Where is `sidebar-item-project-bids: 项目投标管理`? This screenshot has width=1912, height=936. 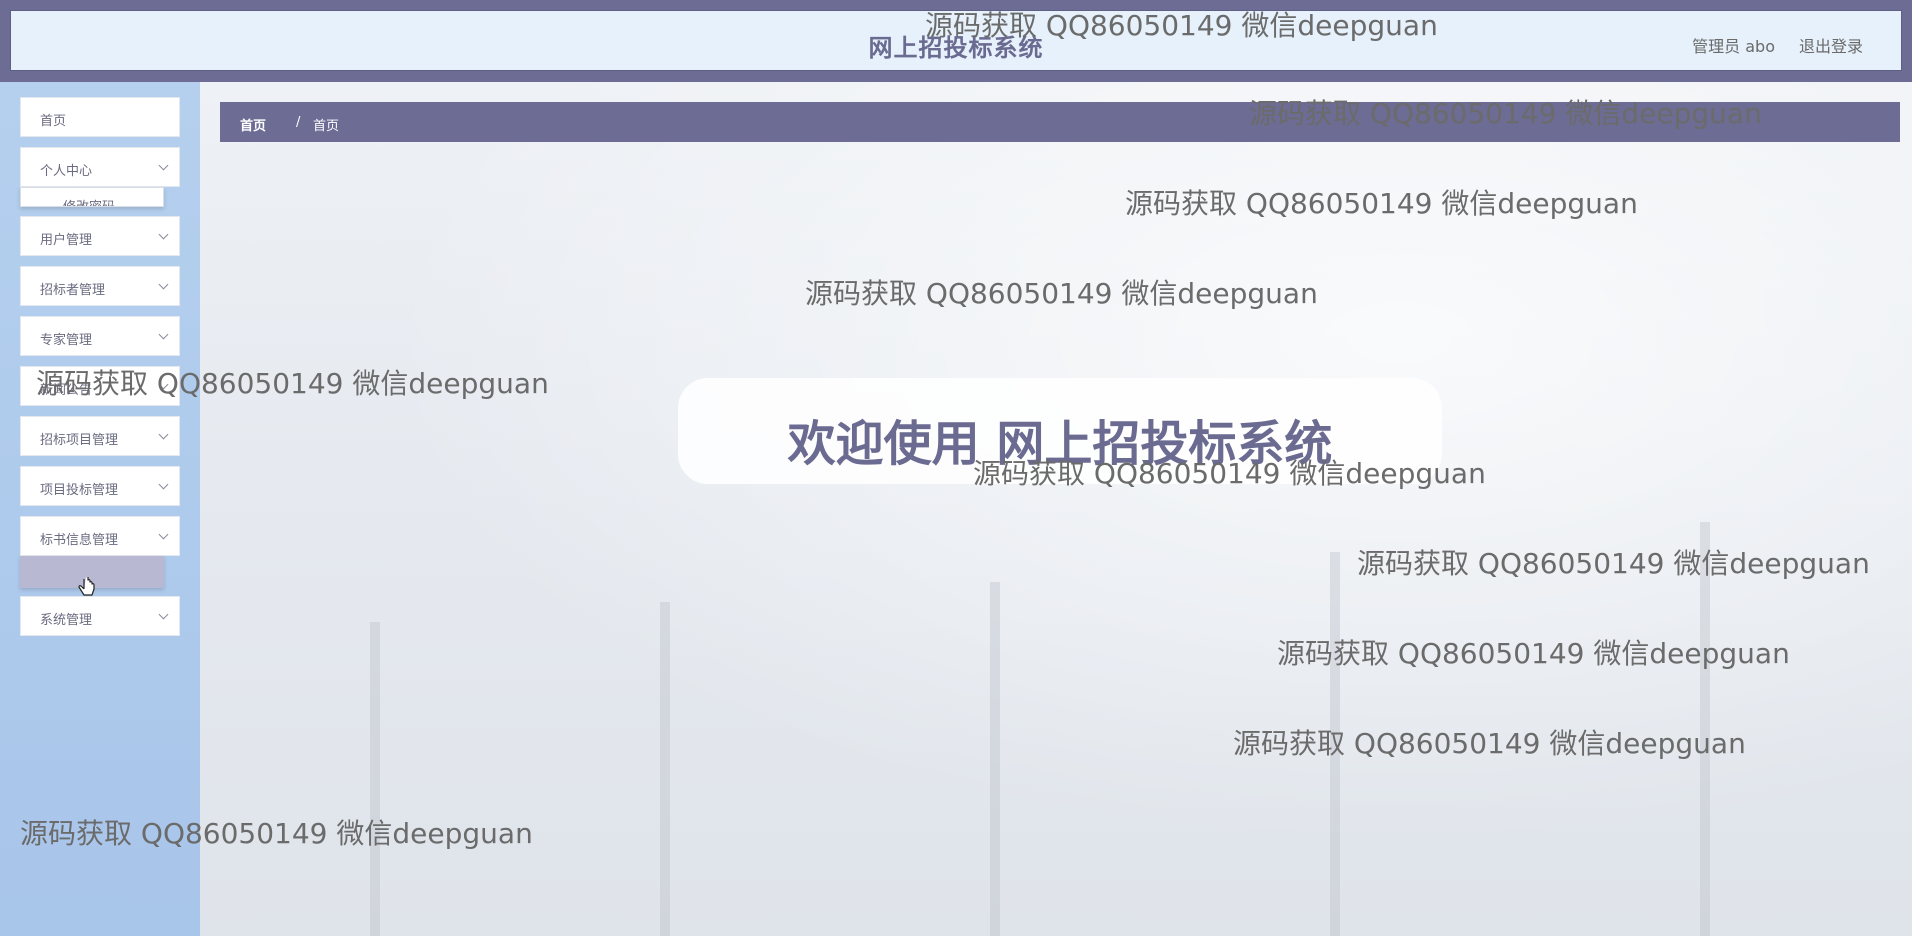
sidebar-item-project-bids: 项目投标管理 is located at coordinates (100, 486).